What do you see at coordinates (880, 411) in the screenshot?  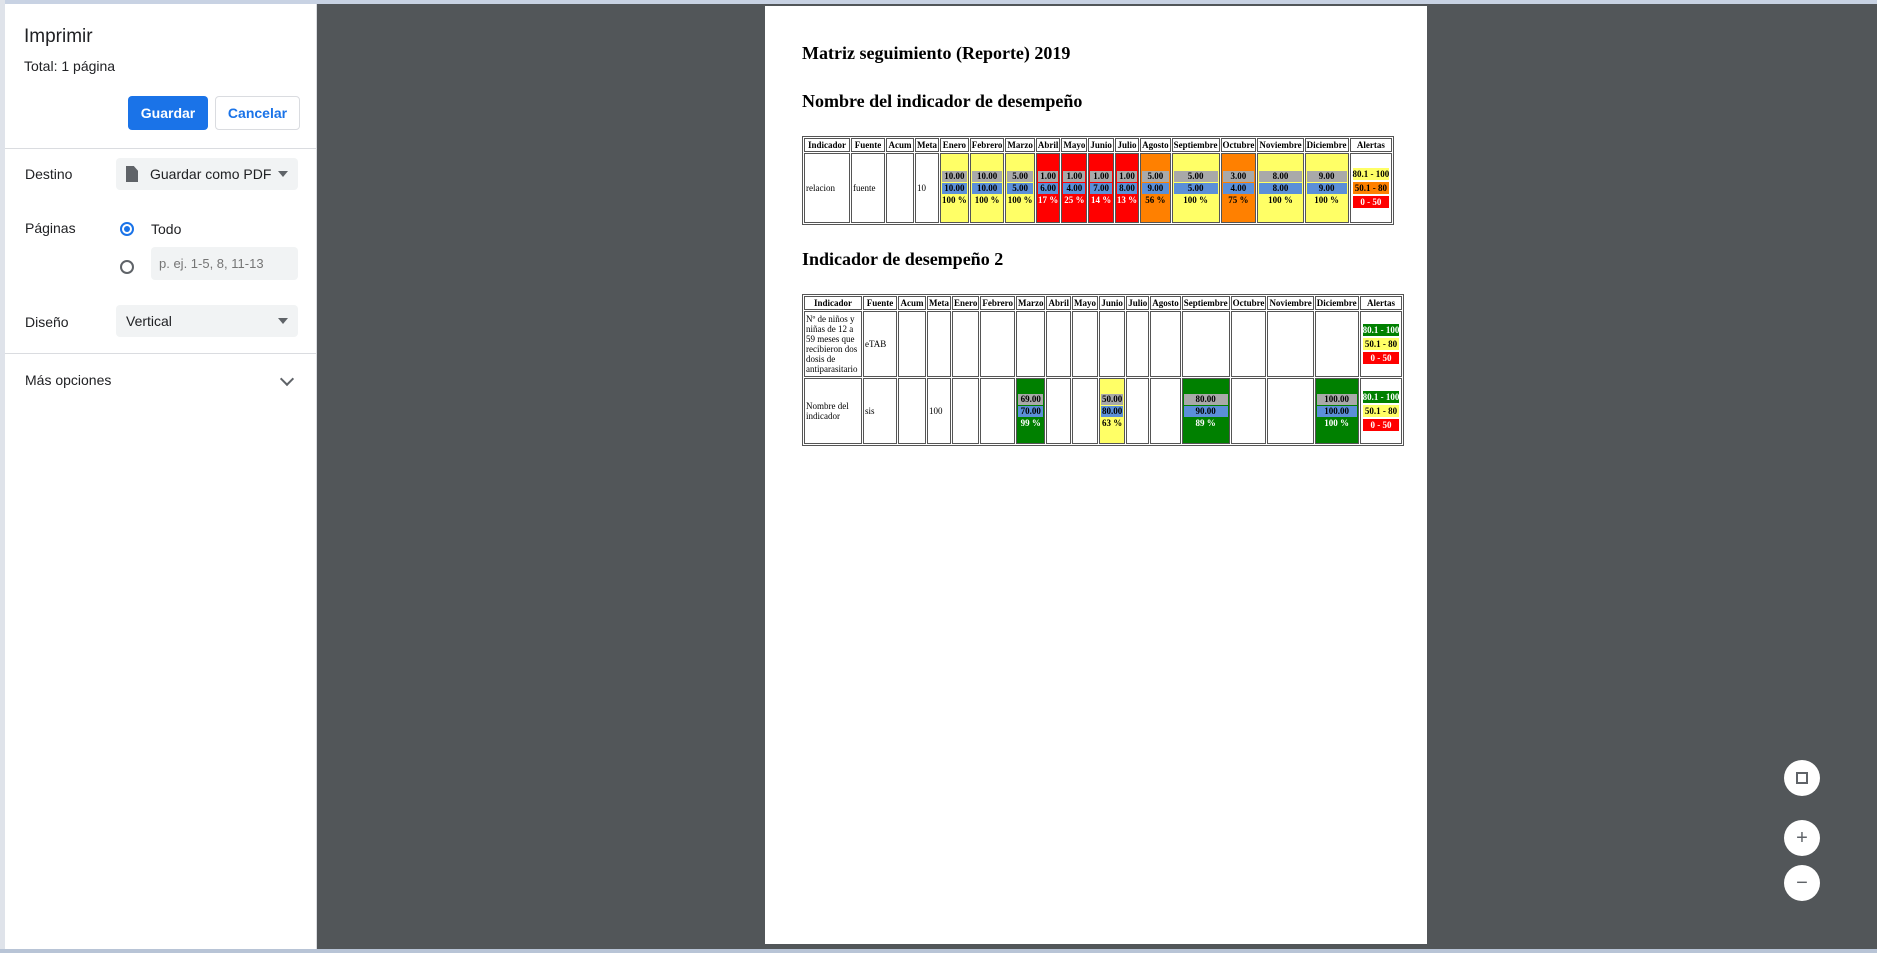 I see `source-name: sis` at bounding box center [880, 411].